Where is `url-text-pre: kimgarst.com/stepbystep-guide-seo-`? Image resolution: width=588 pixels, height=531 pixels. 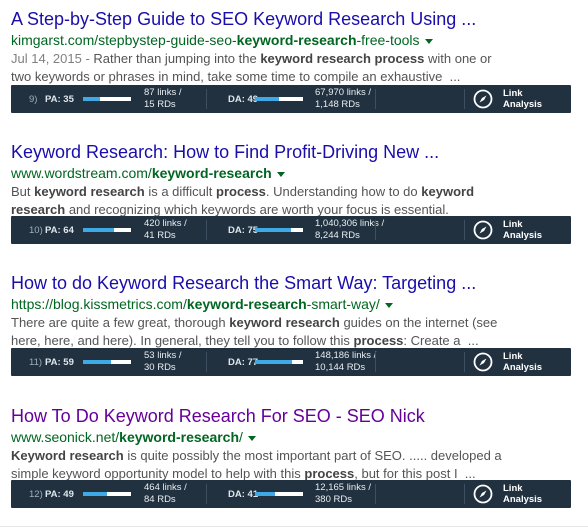
url-text-pre: kimgarst.com/stepbystep-guide-seo- is located at coordinates (124, 40).